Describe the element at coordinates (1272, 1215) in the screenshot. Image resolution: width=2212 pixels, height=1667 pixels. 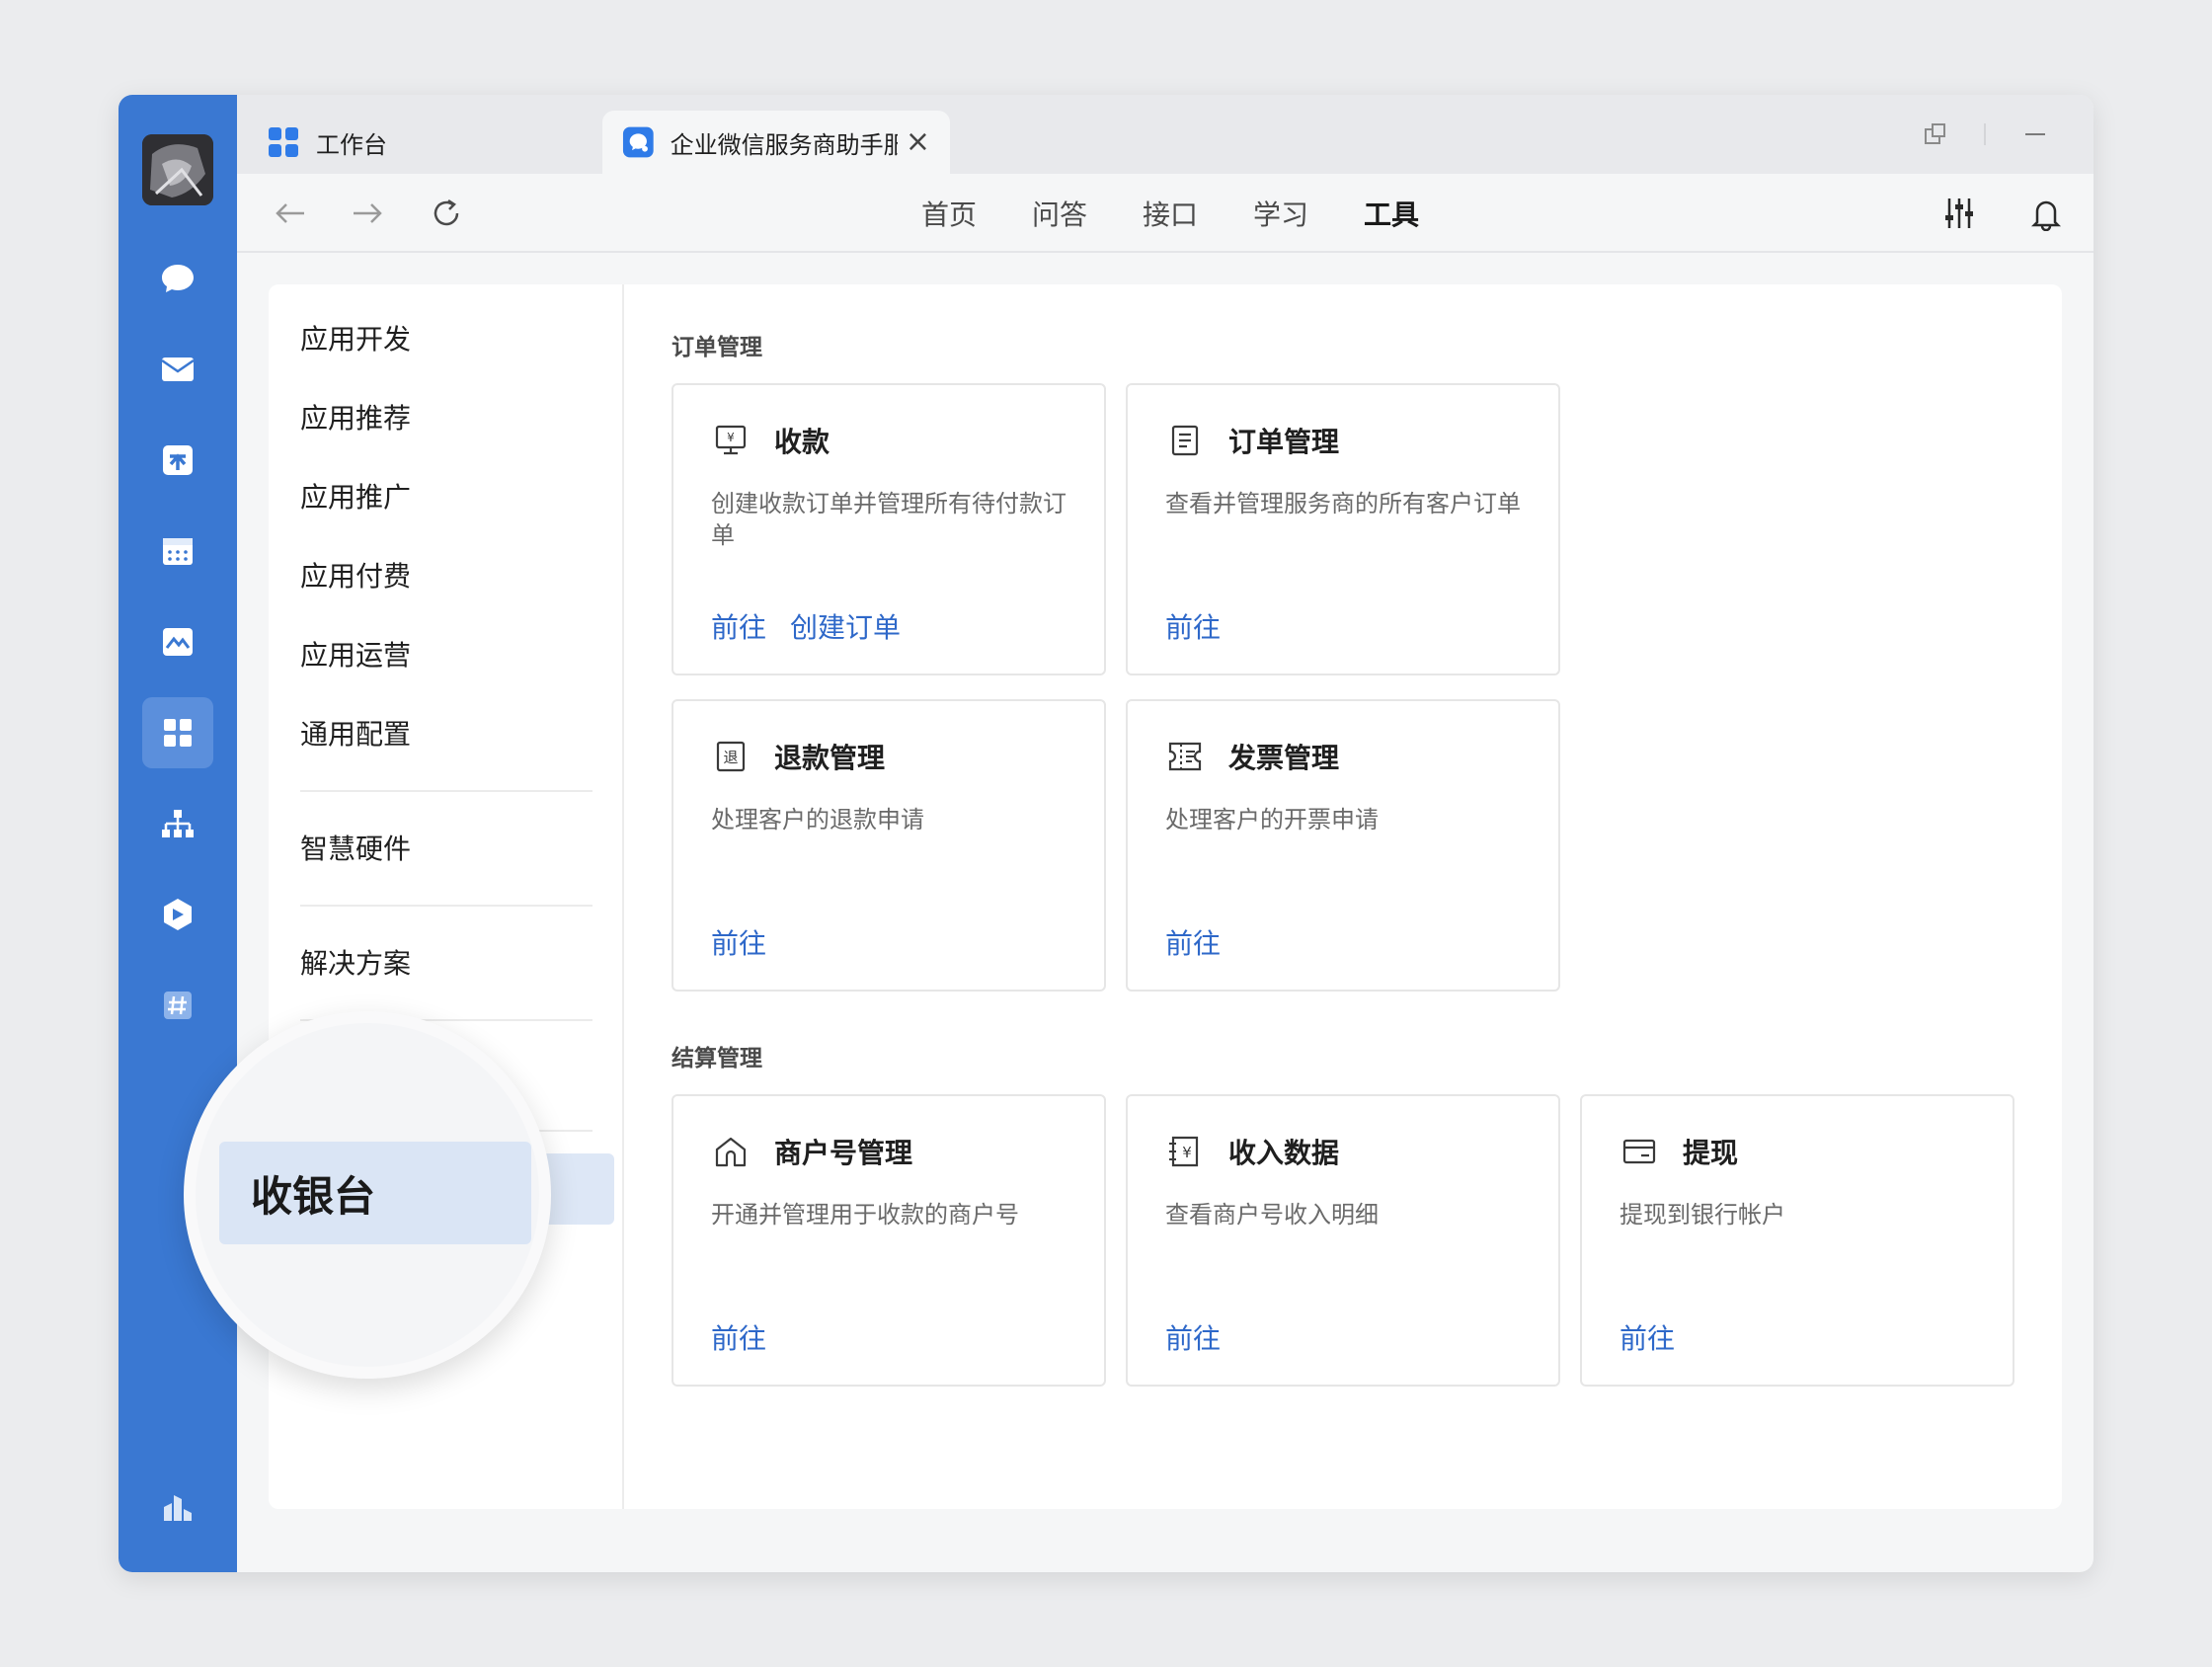
I see `card-description: 查看商户号收入明细` at that location.